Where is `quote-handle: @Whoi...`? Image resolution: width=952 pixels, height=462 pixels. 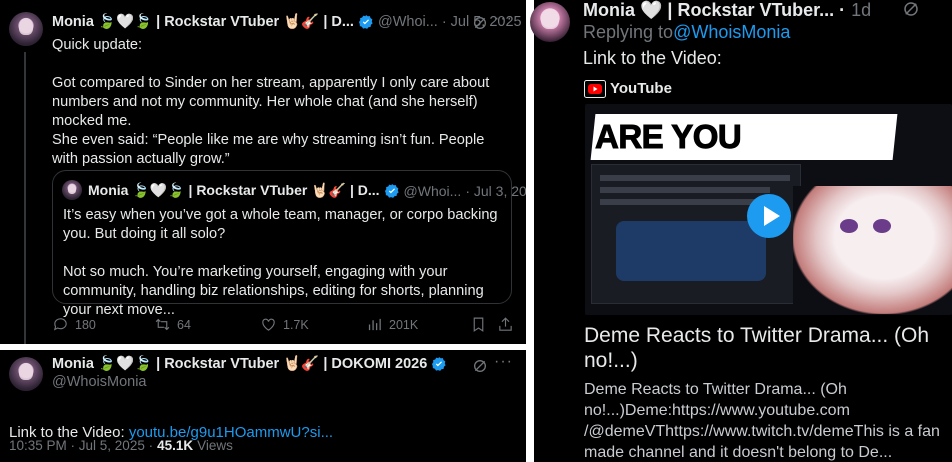
quote-handle: @Whoi... is located at coordinates (432, 190).